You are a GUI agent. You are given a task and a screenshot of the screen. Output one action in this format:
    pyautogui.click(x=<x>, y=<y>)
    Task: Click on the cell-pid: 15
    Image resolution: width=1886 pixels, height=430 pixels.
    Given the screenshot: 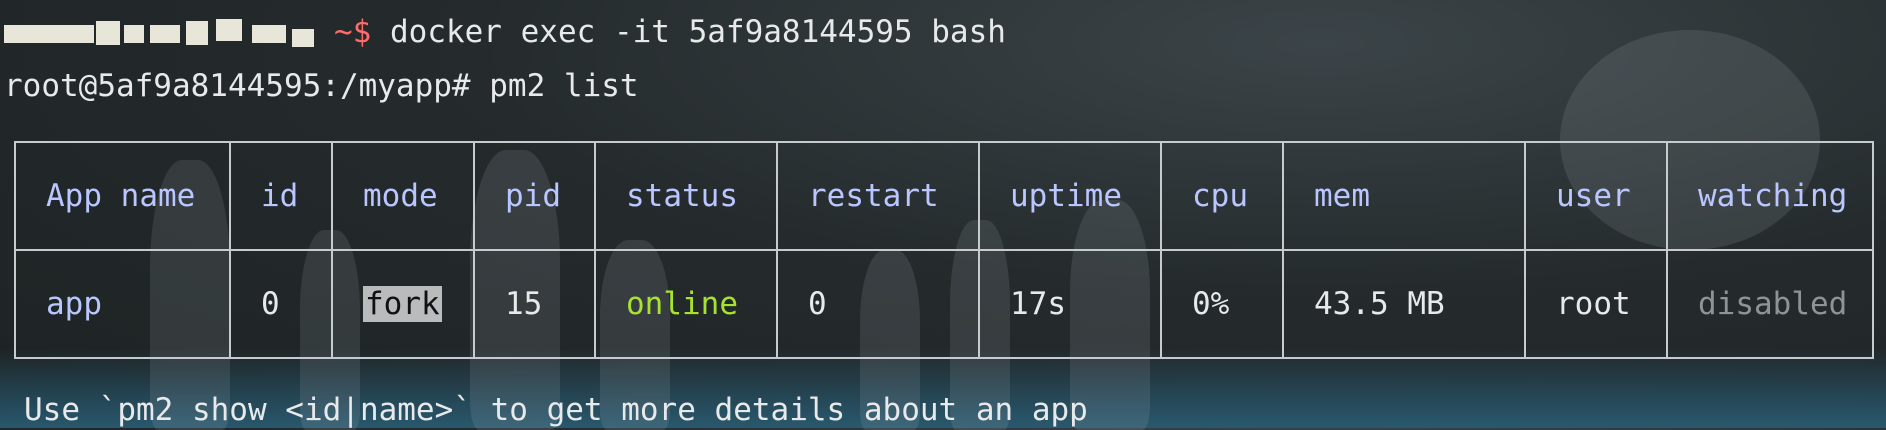 What is the action you would take?
    pyautogui.click(x=534, y=304)
    